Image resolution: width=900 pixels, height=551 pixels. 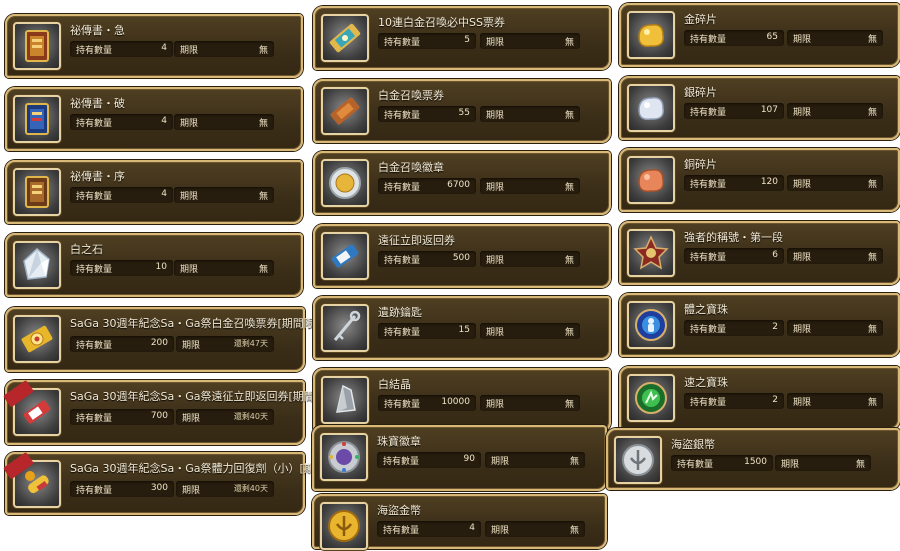 What do you see at coordinates (122, 344) in the screenshot?
I see `quantity-field: 持有數量 200` at bounding box center [122, 344].